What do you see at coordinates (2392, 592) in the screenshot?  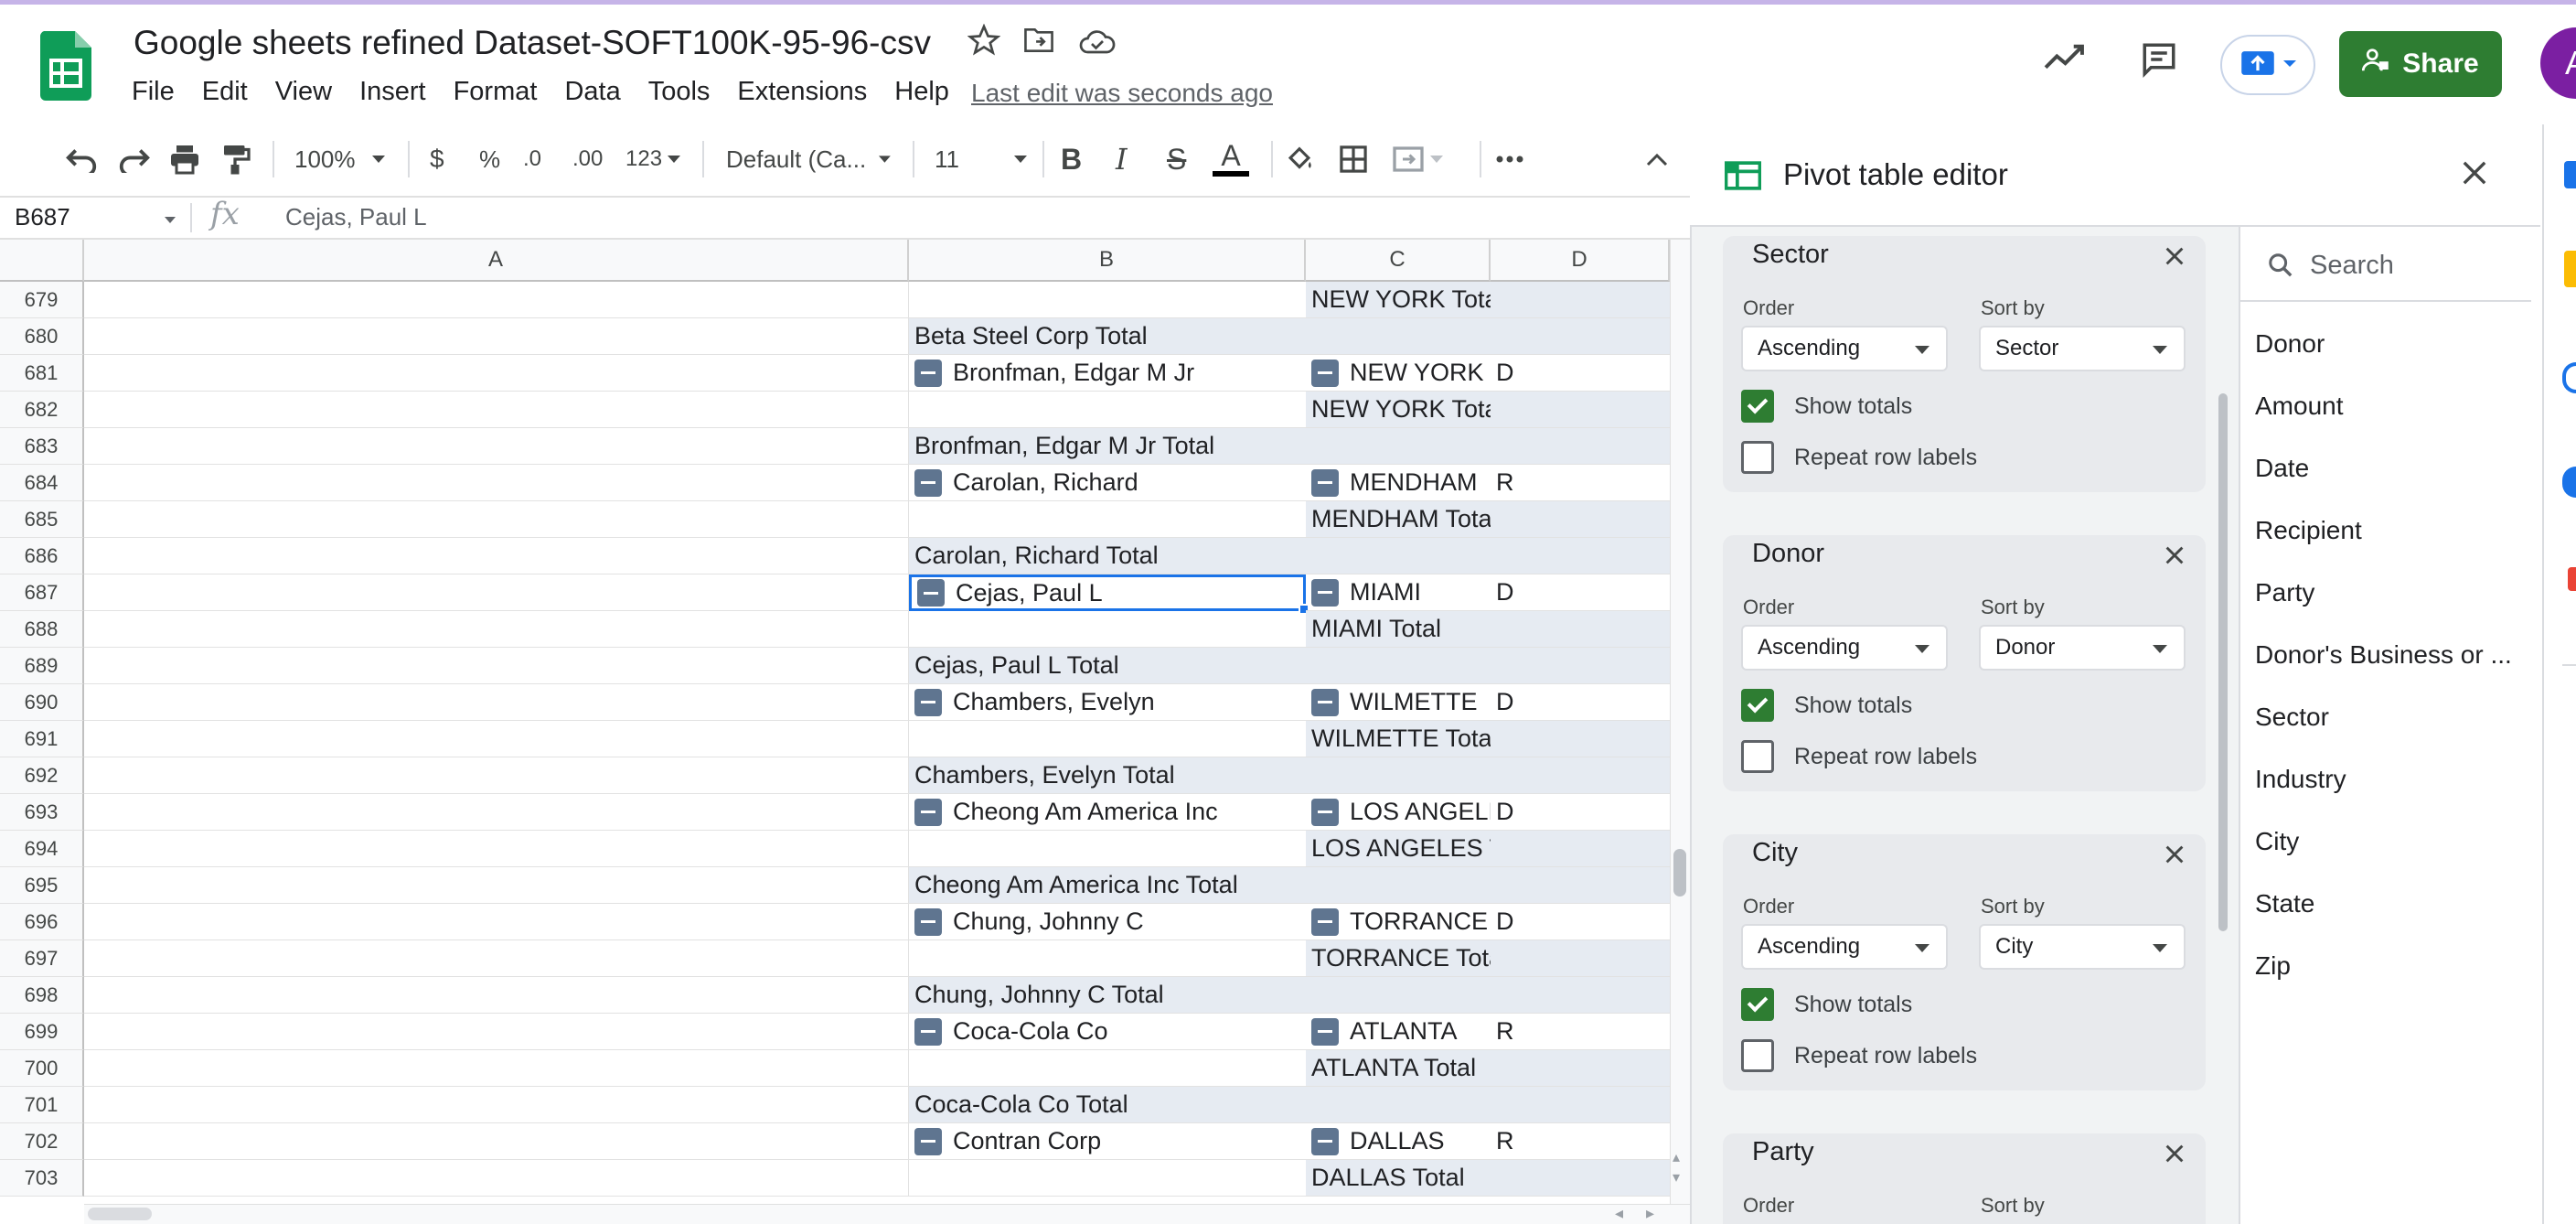 I see `field-item: Party` at bounding box center [2392, 592].